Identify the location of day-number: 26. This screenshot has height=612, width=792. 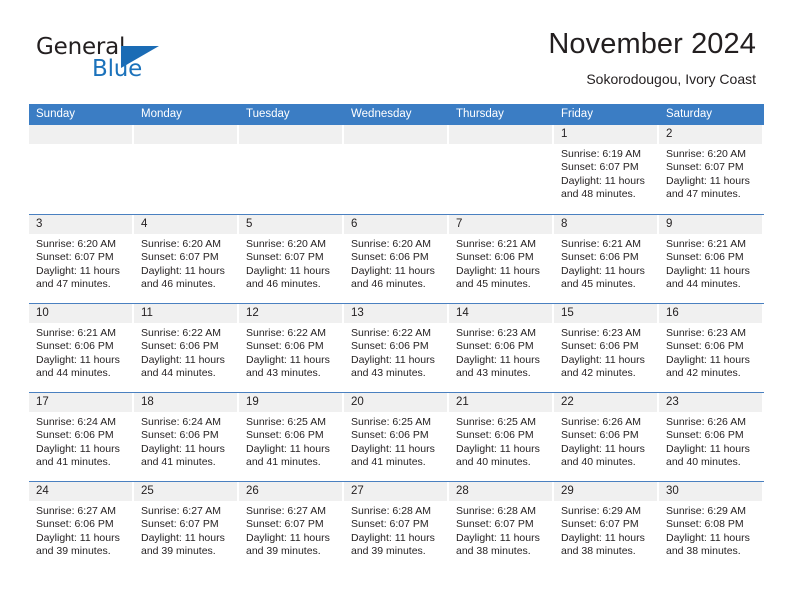
(290, 491).